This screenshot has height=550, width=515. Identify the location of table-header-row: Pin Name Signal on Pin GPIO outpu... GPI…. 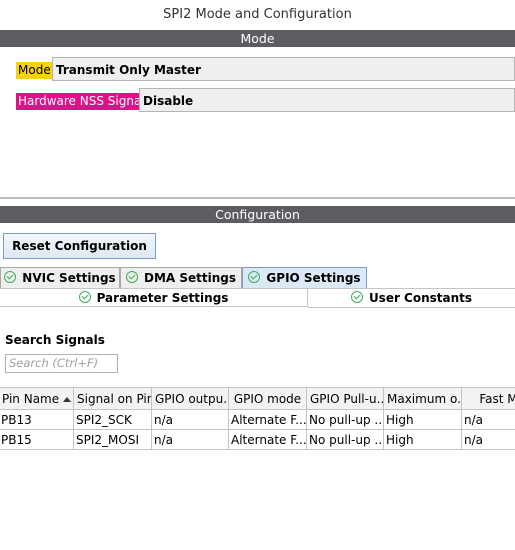
(257, 398).